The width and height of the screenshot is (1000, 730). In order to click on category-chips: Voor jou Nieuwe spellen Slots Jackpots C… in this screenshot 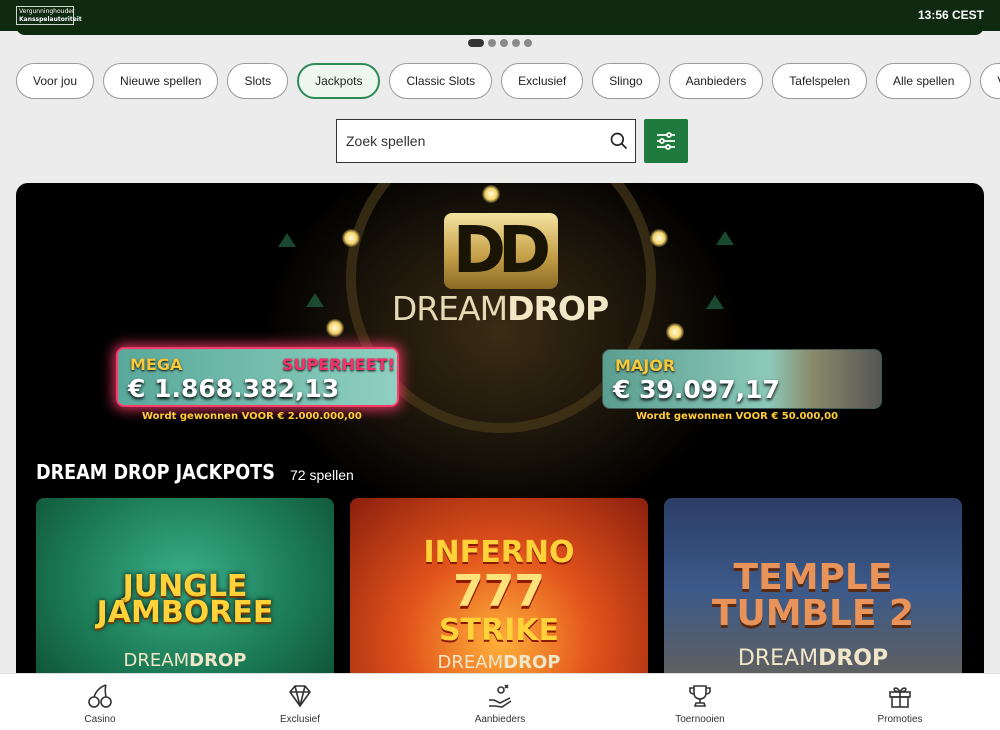, I will do `click(508, 81)`.